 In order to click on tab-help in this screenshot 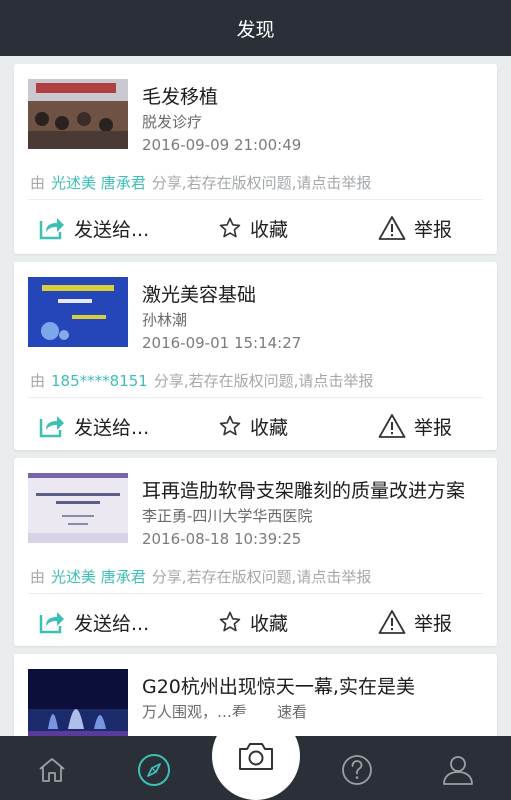, I will do `click(357, 770)`.